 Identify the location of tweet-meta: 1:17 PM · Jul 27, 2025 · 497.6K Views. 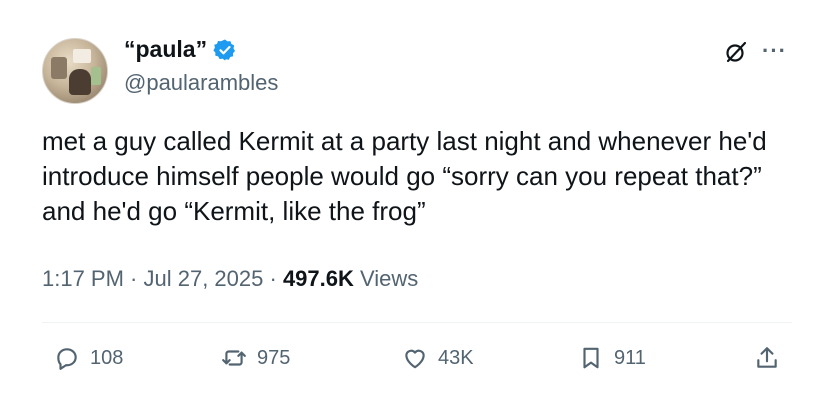
(230, 279).